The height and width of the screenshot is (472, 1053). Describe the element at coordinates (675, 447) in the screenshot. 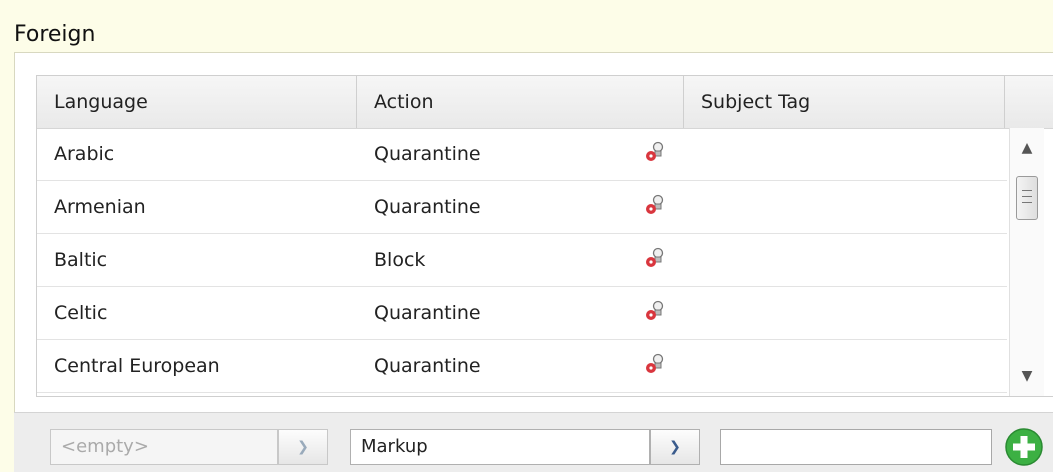

I see `action-combo-chevron-icon: ❯` at that location.